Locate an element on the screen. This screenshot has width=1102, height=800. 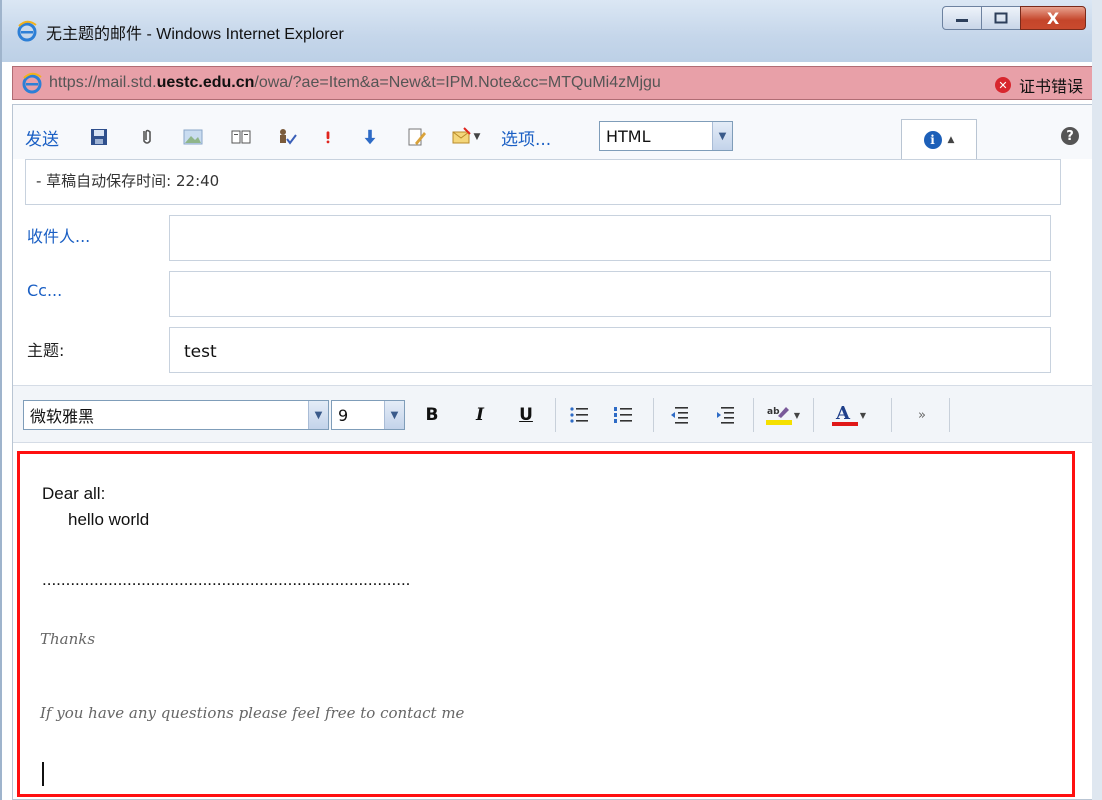
decrease-indent-button is located at coordinates (679, 415).